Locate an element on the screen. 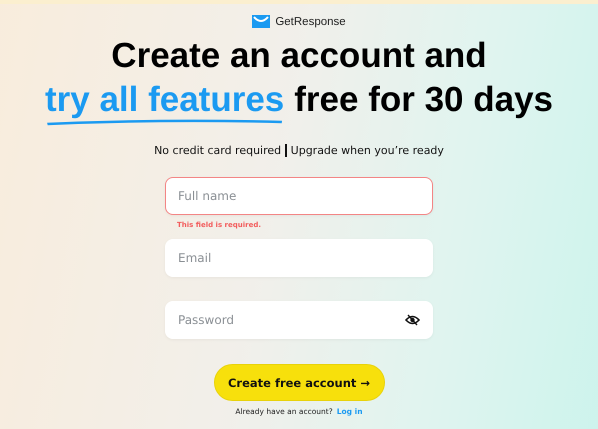 This screenshot has width=598, height=429. headline: Create an account and is located at coordinates (299, 56).